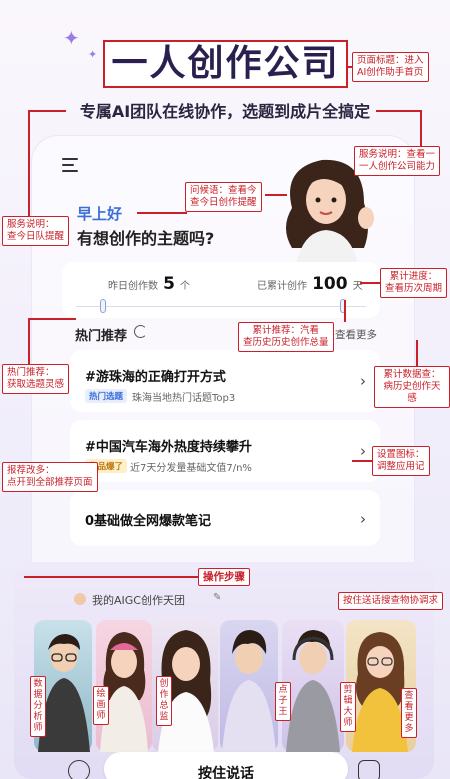 This screenshot has width=450, height=779. What do you see at coordinates (397, 161) in the screenshot?
I see `annotation-service-right: 服务说明：查看一 一人创作公司能力` at bounding box center [397, 161].